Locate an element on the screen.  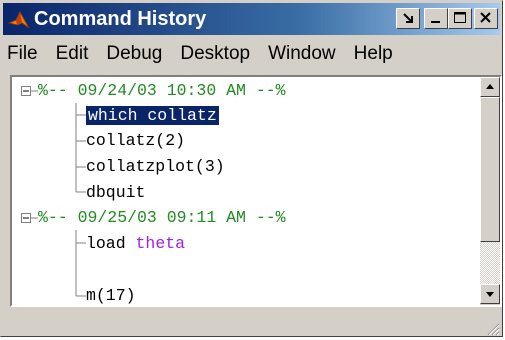
history-item: load theta is located at coordinates (135, 244).